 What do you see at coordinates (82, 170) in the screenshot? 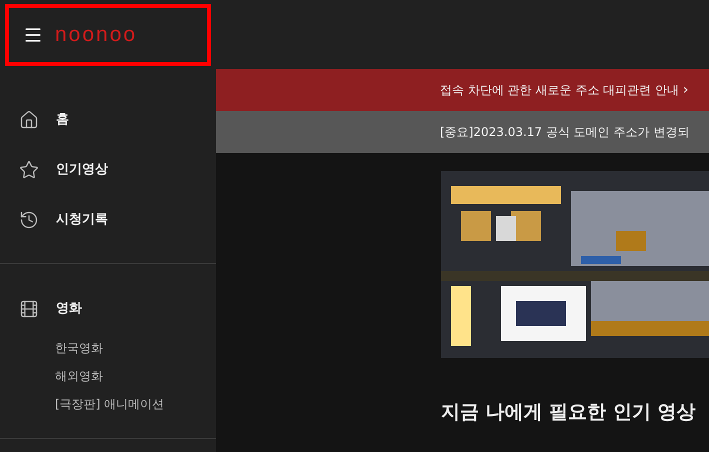
I see `sidebar-item: 인기영상` at bounding box center [82, 170].